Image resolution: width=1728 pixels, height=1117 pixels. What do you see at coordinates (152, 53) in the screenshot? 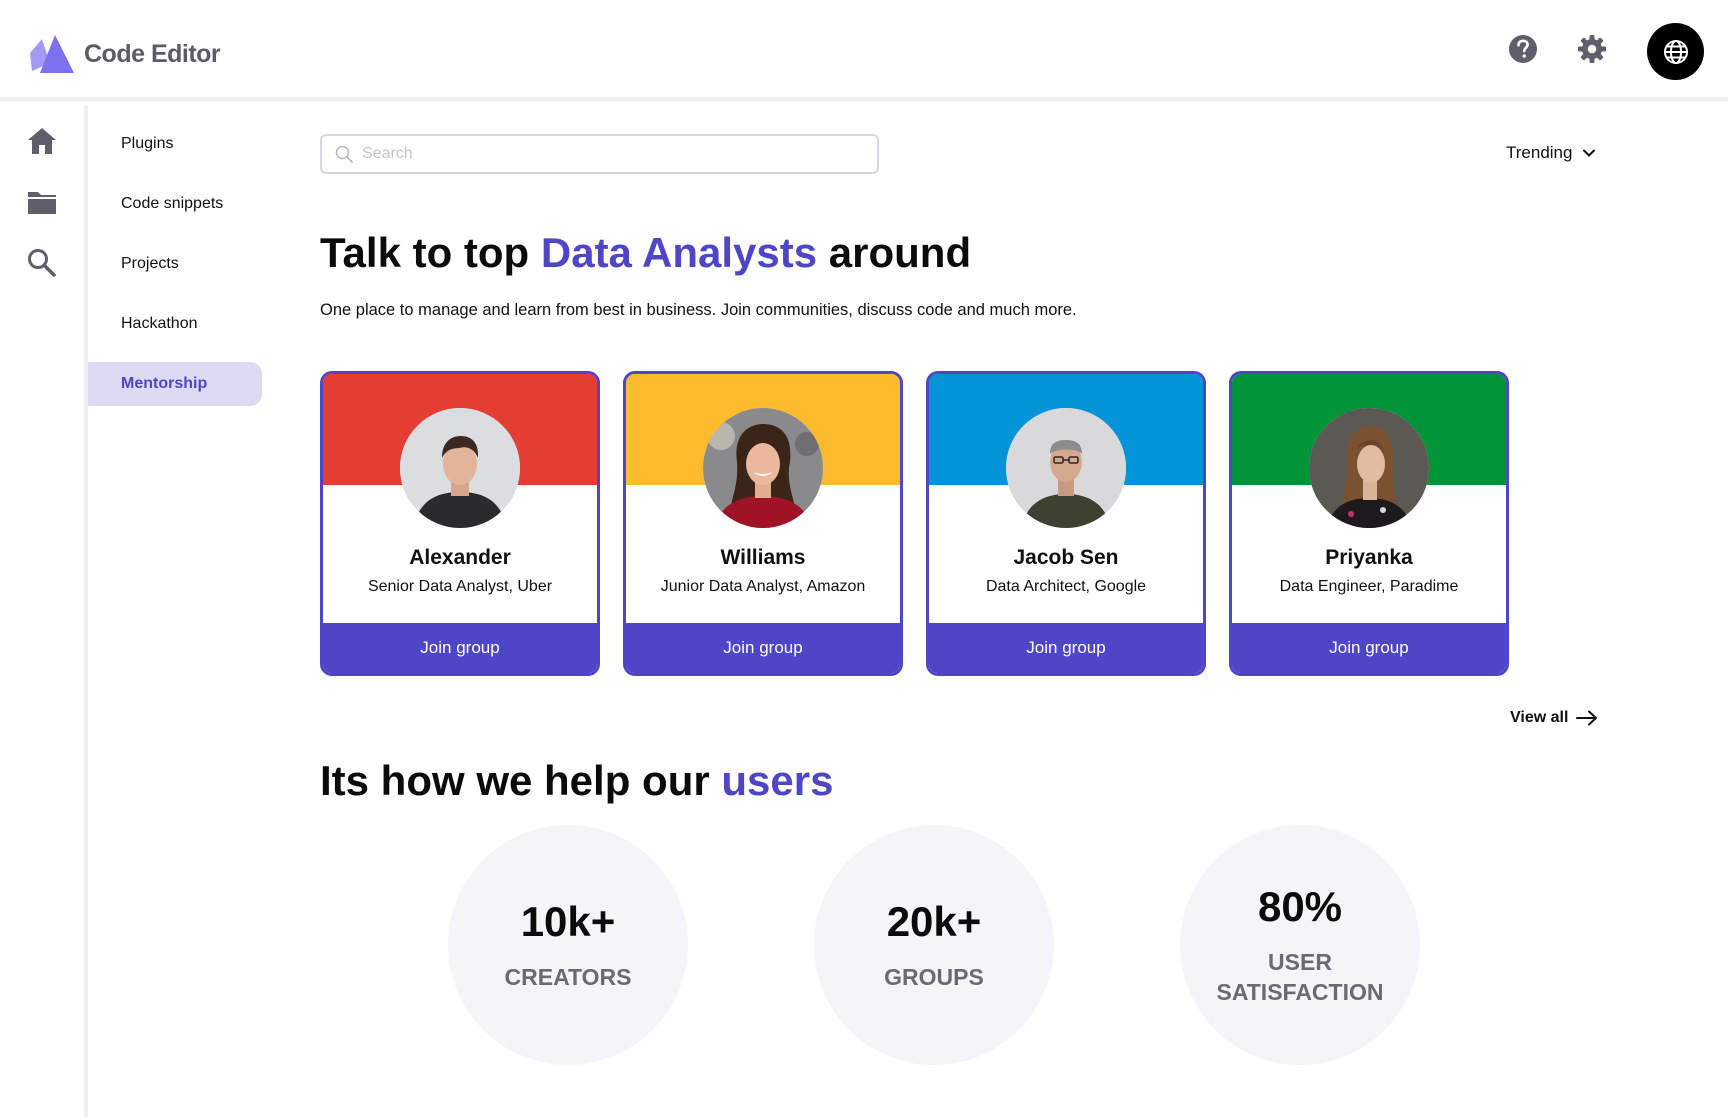
I see `app-title: Code Editor` at bounding box center [152, 53].